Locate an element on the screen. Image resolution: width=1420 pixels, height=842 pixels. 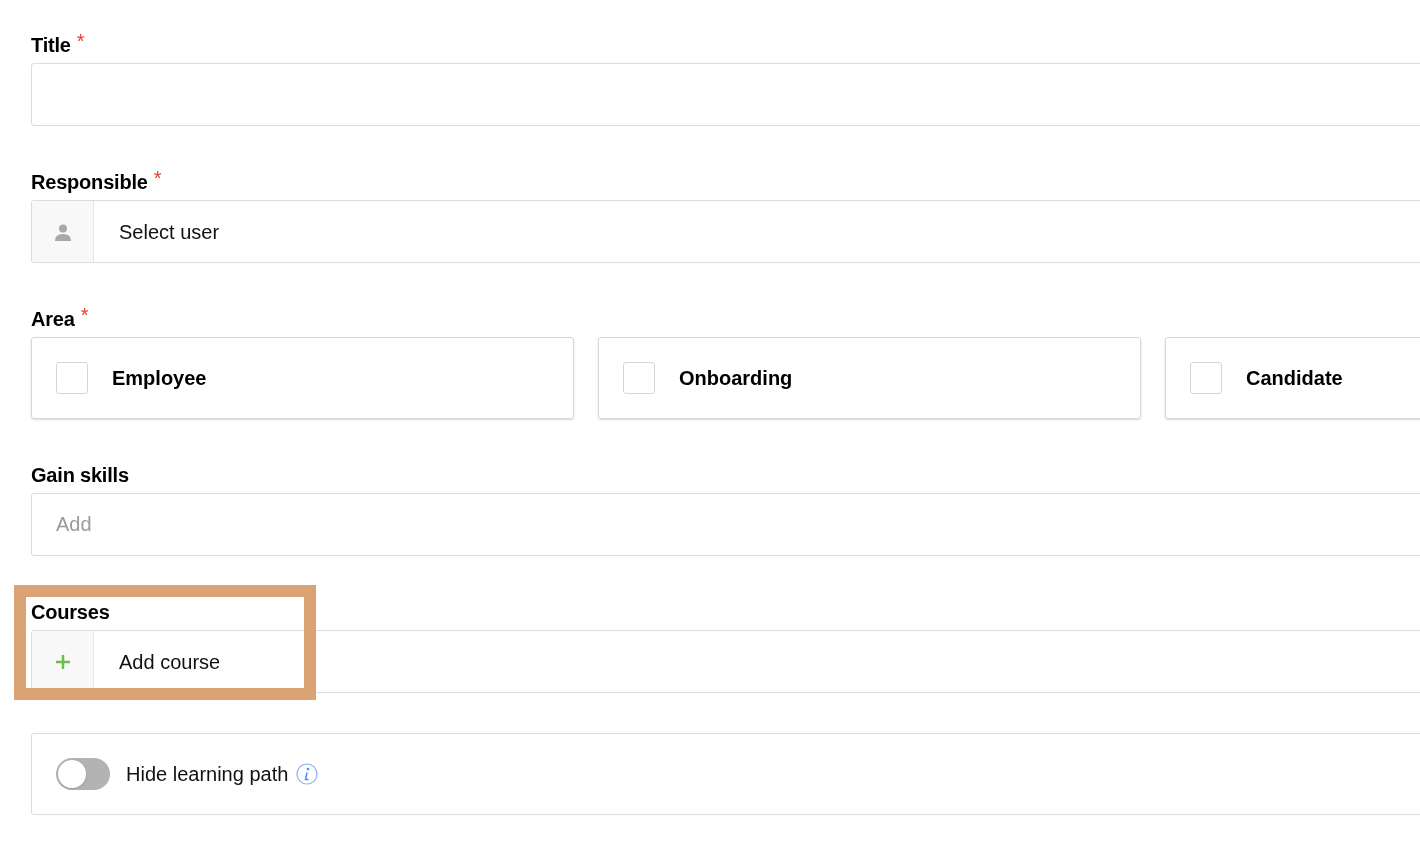
area-option: Onboarding is located at coordinates (869, 378).